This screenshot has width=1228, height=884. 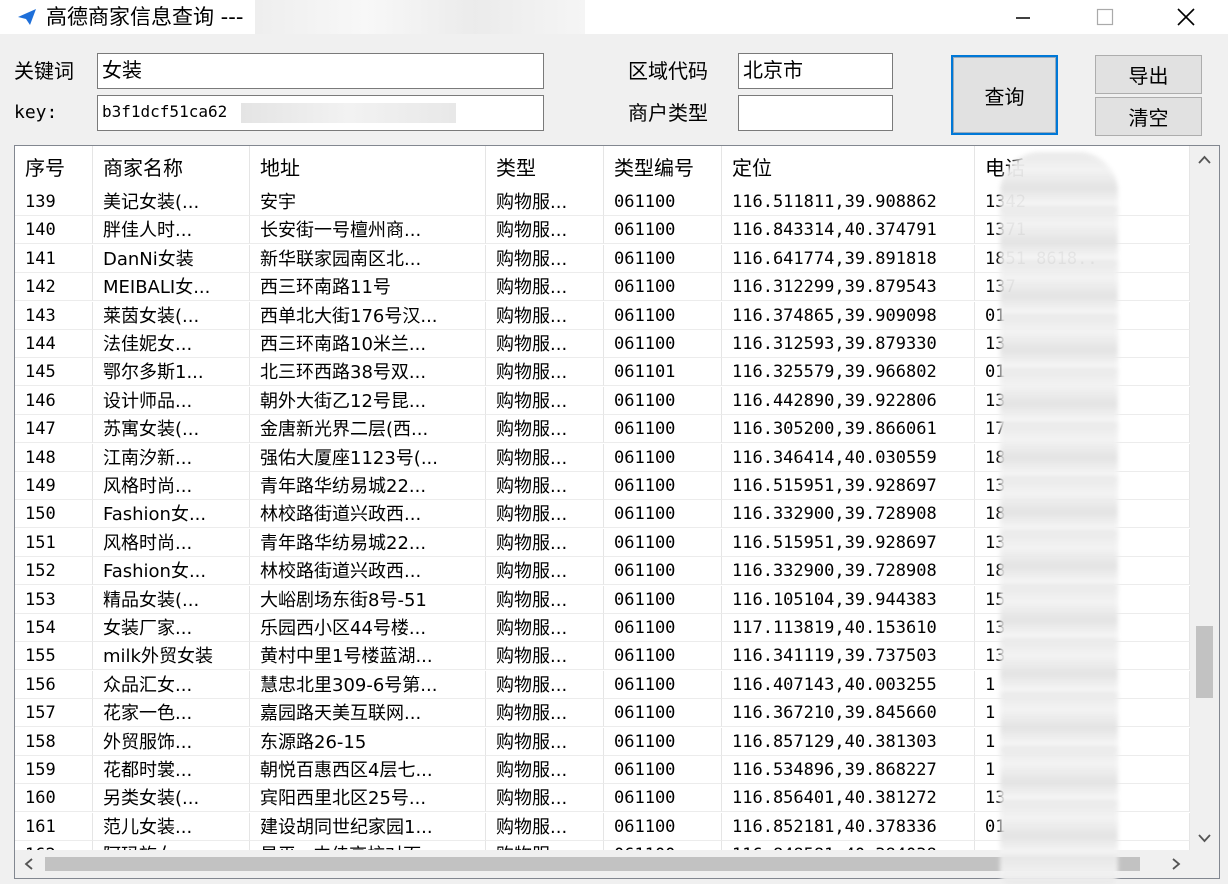 What do you see at coordinates (848, 628) in the screenshot?
I see `cell-location: 117.113819,40.153610` at bounding box center [848, 628].